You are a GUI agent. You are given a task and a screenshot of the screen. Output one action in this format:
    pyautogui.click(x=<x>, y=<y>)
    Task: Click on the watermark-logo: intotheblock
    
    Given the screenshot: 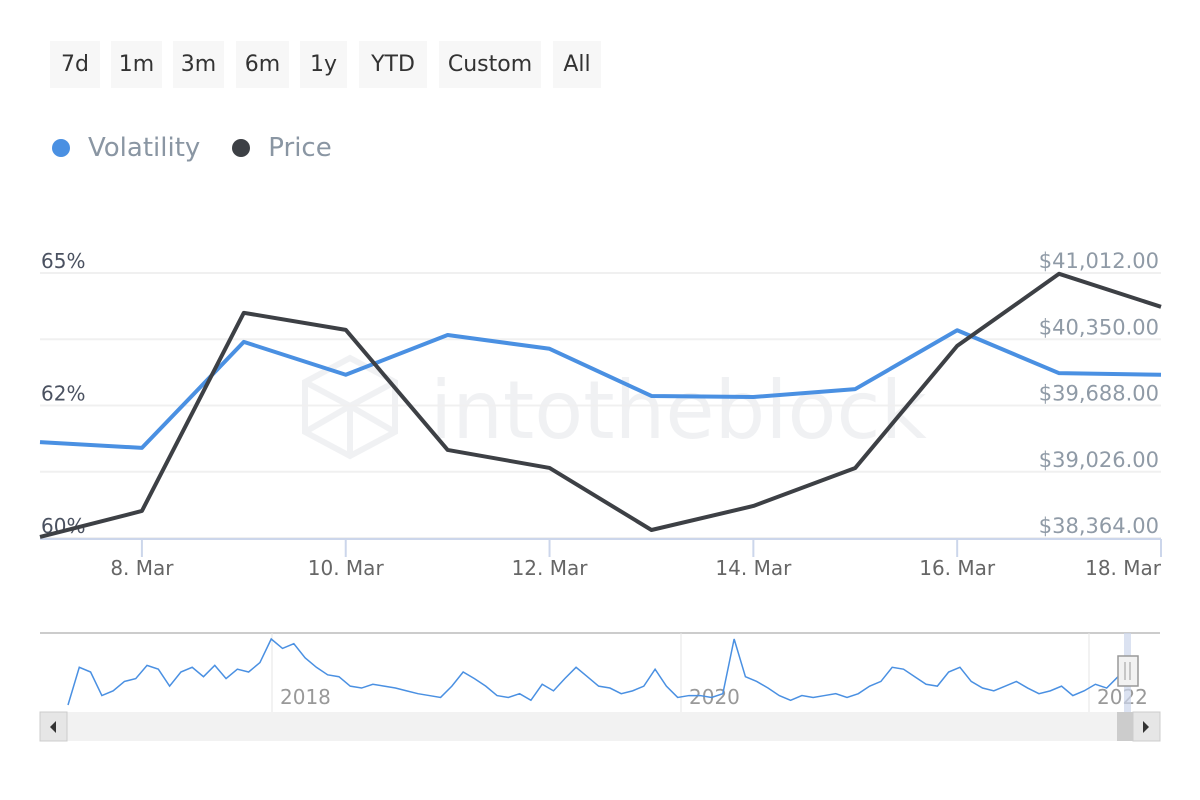 What is the action you would take?
    pyautogui.click(x=614, y=407)
    